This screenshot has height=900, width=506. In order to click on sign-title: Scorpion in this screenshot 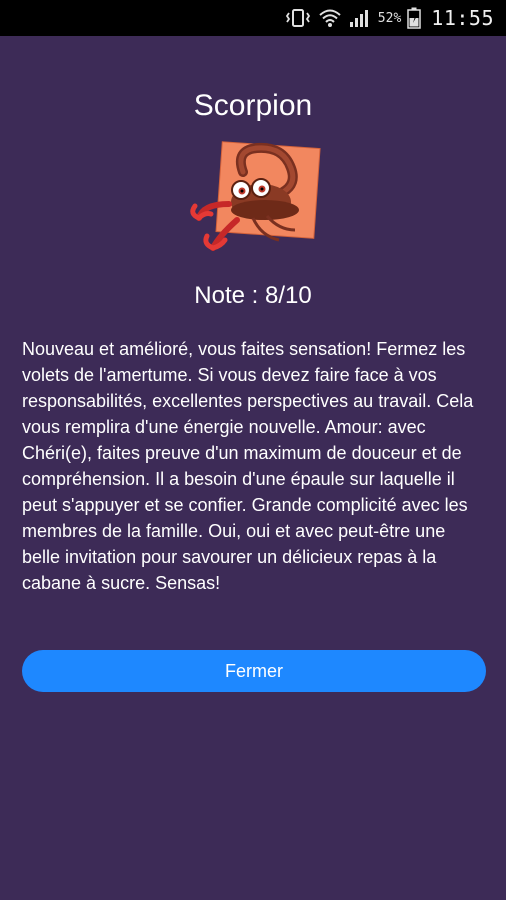, I will do `click(253, 105)`.